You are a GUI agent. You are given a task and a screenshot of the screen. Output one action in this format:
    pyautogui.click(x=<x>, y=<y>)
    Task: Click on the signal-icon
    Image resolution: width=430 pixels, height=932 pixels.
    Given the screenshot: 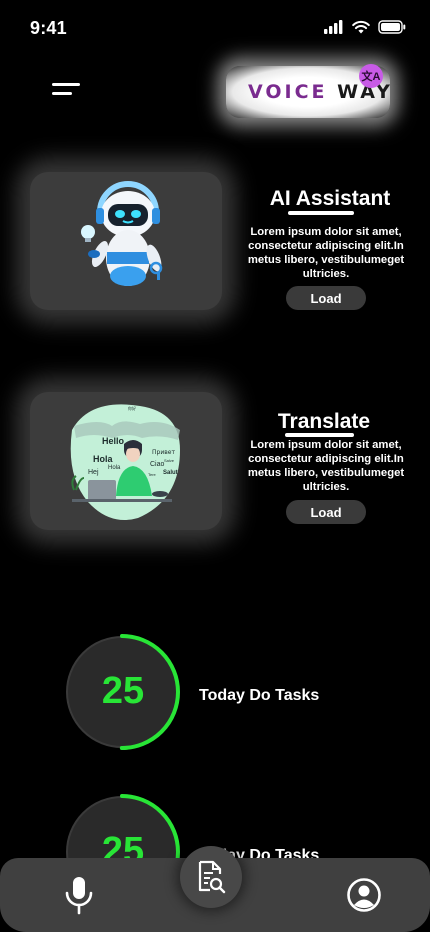 What is the action you would take?
    pyautogui.click(x=333, y=27)
    